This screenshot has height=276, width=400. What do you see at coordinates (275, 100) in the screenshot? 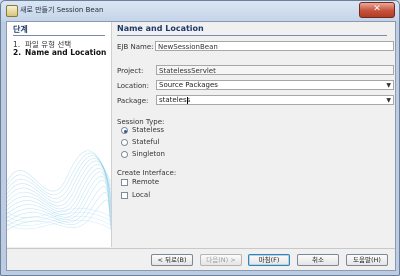
I see `package-combobox: stateless ▼` at bounding box center [275, 100].